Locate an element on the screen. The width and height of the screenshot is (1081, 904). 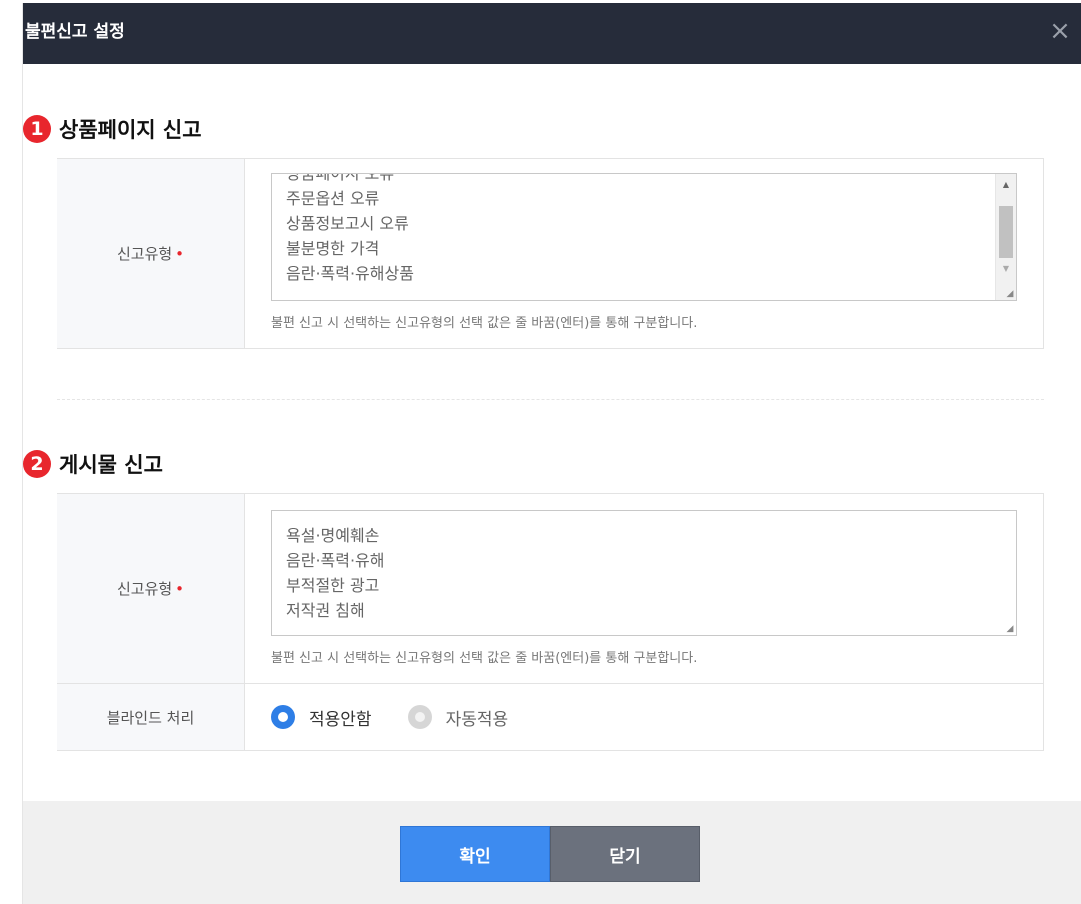
scroll-down-arrow-icon: ▼ is located at coordinates (1006, 269).